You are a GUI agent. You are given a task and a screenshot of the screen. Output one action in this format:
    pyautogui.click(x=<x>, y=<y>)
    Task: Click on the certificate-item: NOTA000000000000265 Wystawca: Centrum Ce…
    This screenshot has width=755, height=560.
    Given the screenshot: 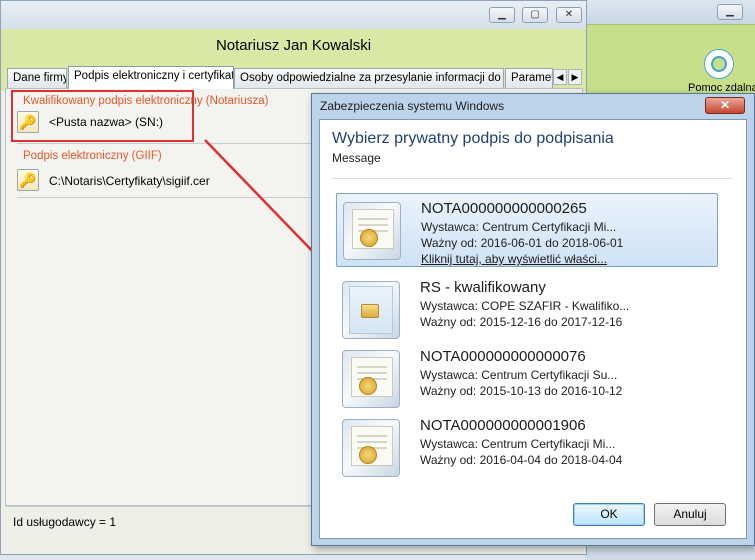 What is the action you would take?
    pyautogui.click(x=527, y=230)
    